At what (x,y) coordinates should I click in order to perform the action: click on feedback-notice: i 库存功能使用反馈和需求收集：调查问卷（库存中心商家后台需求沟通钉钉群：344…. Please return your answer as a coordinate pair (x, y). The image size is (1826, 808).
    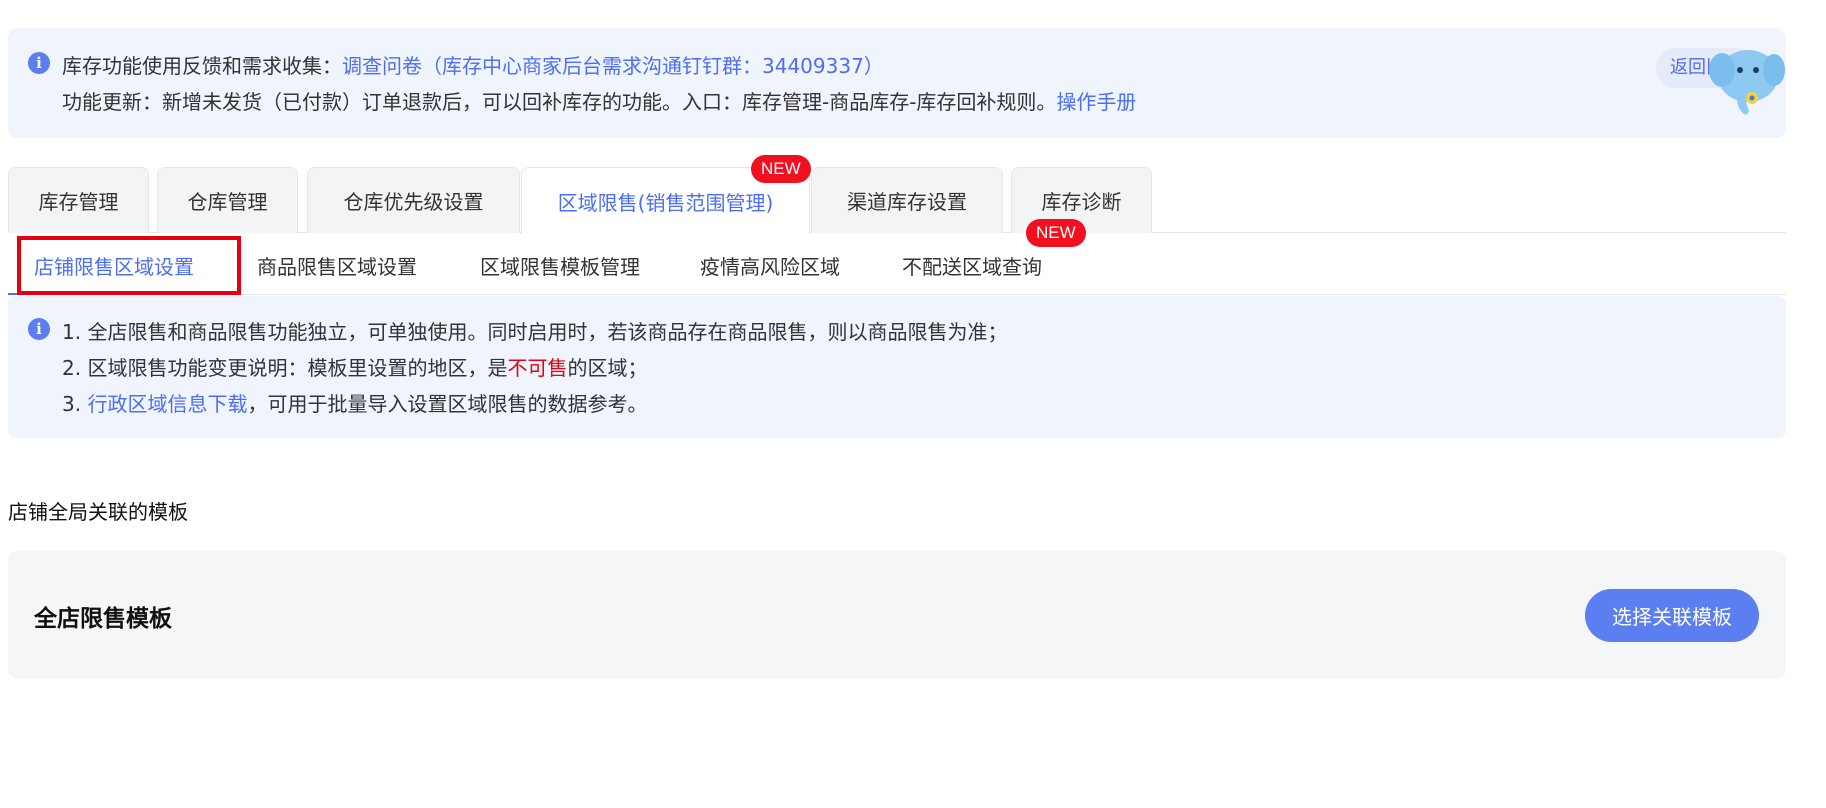
    Looking at the image, I should click on (897, 83).